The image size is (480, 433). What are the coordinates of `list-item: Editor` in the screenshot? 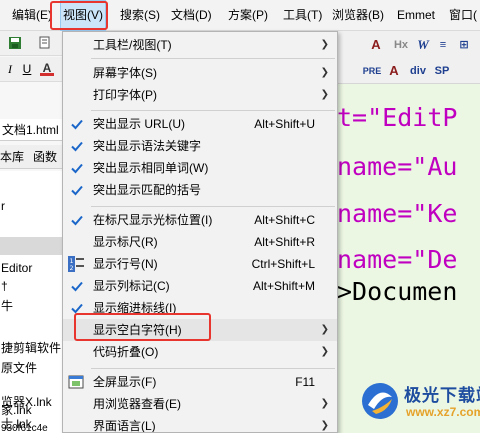 It's located at (33, 268).